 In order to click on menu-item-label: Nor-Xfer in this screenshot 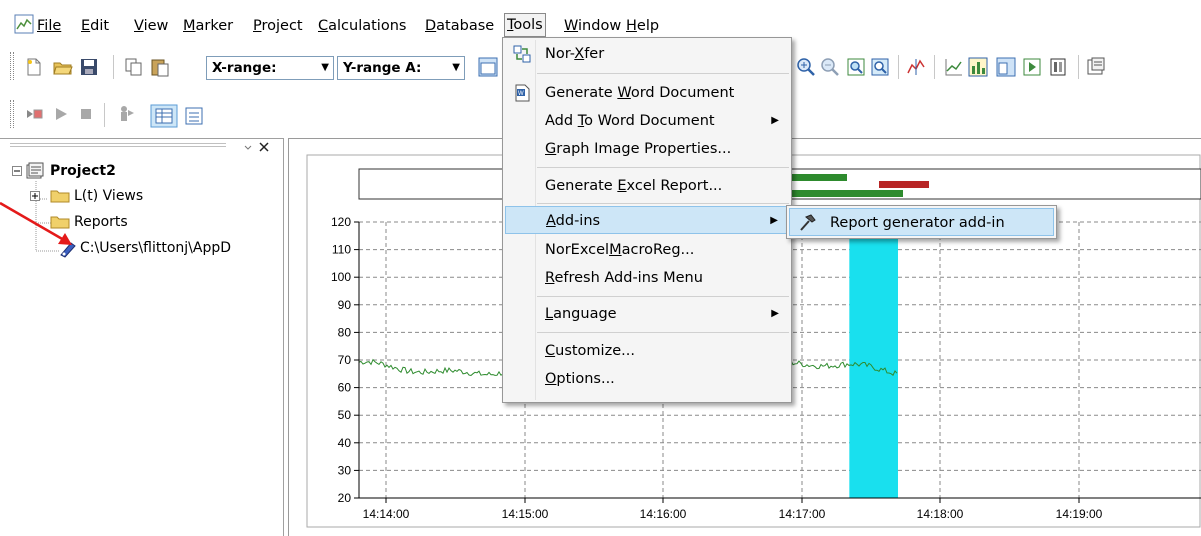, I will do `click(575, 54)`.